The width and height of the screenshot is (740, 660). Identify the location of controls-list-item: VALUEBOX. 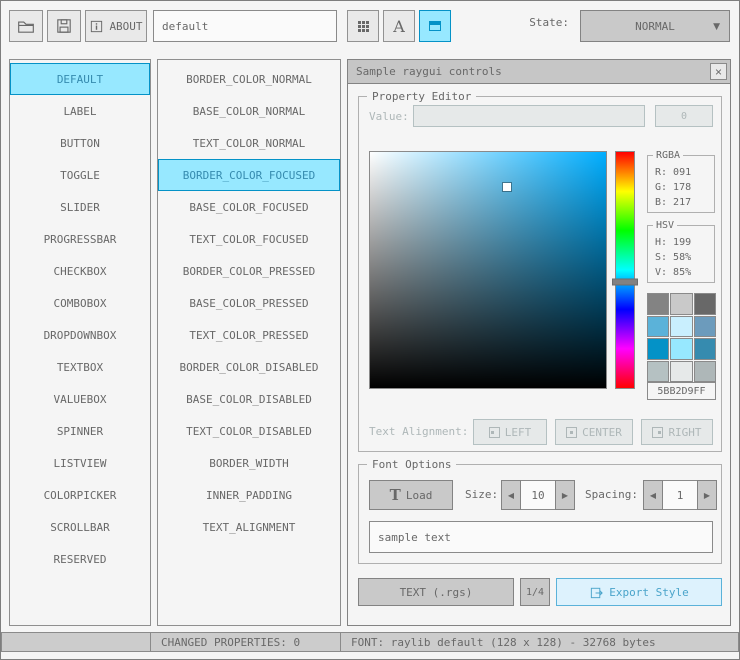
(80, 399).